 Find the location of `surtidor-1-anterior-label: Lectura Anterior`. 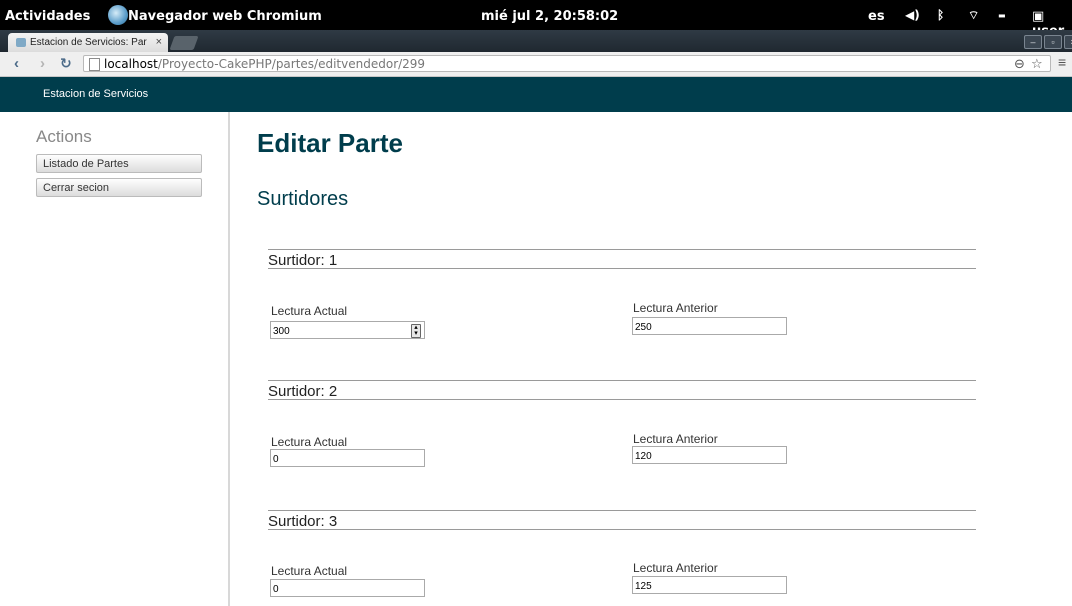

surtidor-1-anterior-label: Lectura Anterior is located at coordinates (675, 308).